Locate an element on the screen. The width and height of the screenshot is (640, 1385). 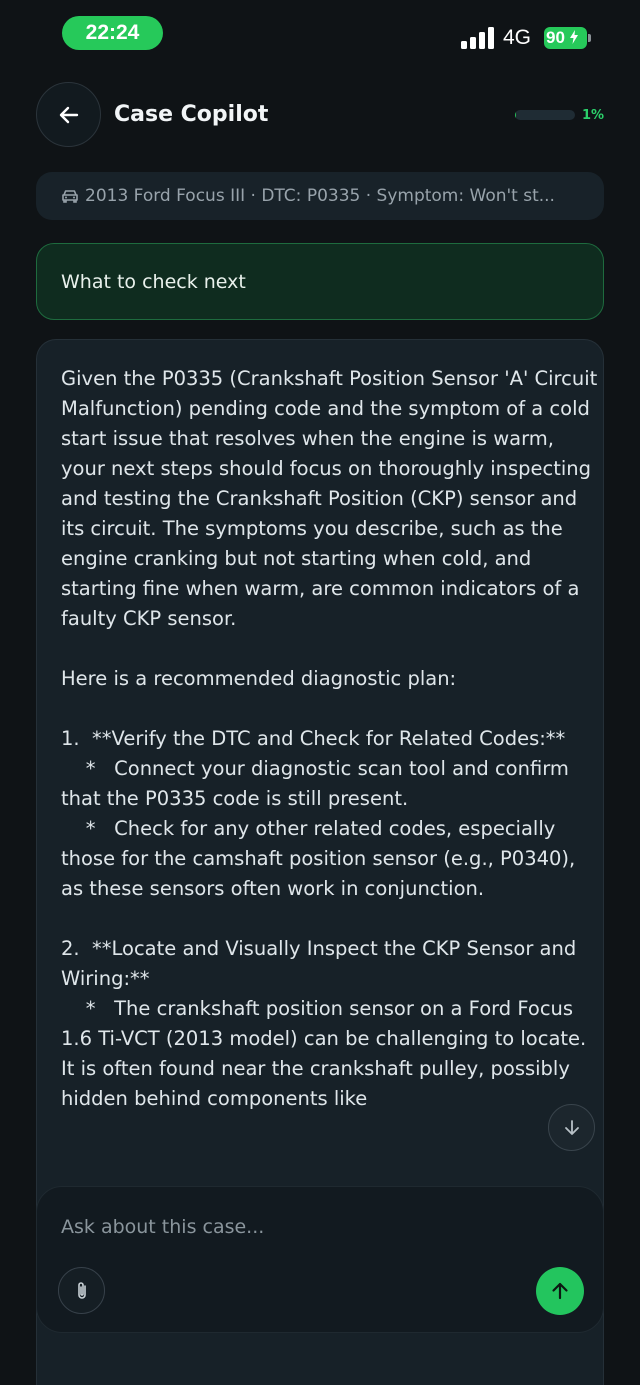
arrow-left-icon is located at coordinates (68, 114).